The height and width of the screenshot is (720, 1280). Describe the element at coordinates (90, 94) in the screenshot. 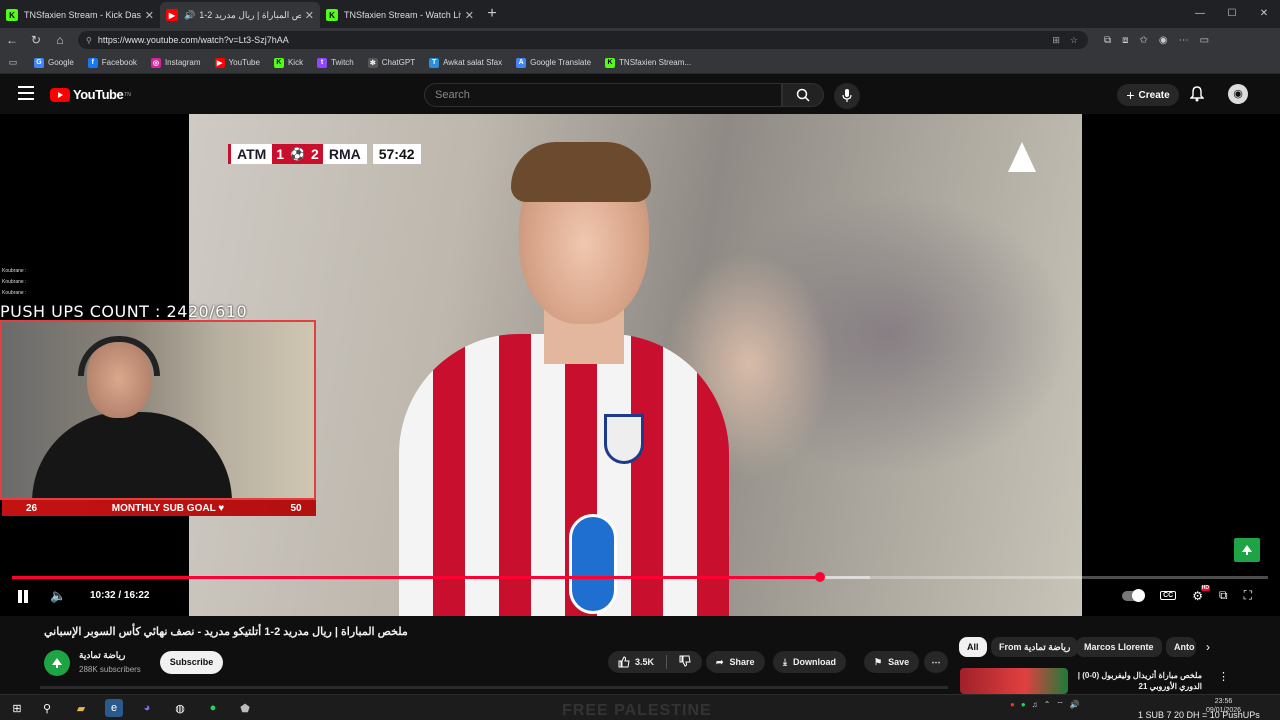

I see `youtube-logo: YouTube TN` at that location.